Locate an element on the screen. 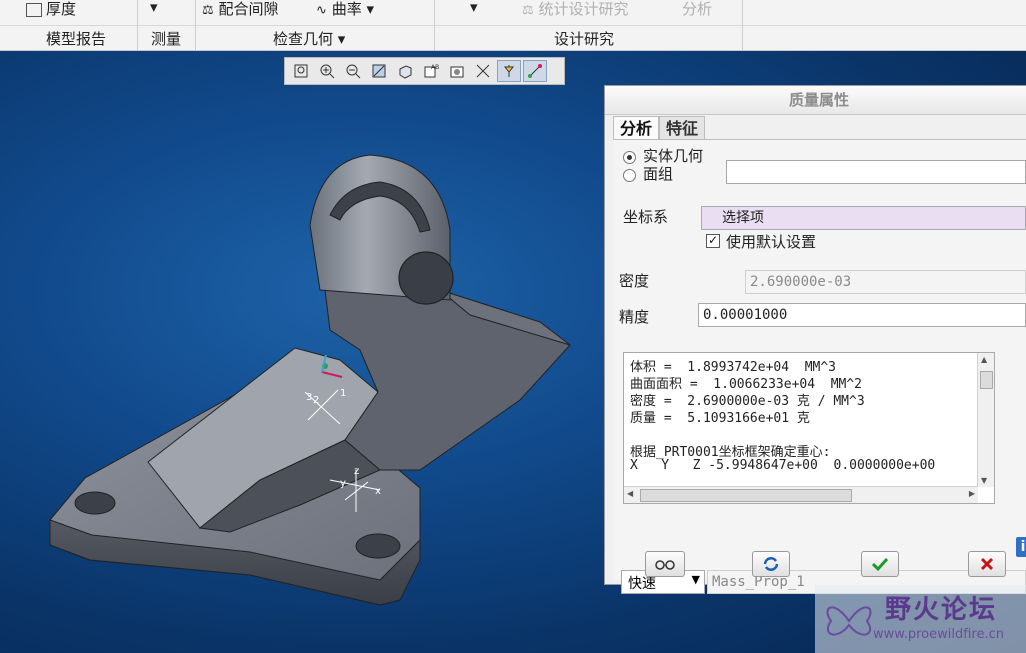  cancel-button is located at coordinates (987, 564).